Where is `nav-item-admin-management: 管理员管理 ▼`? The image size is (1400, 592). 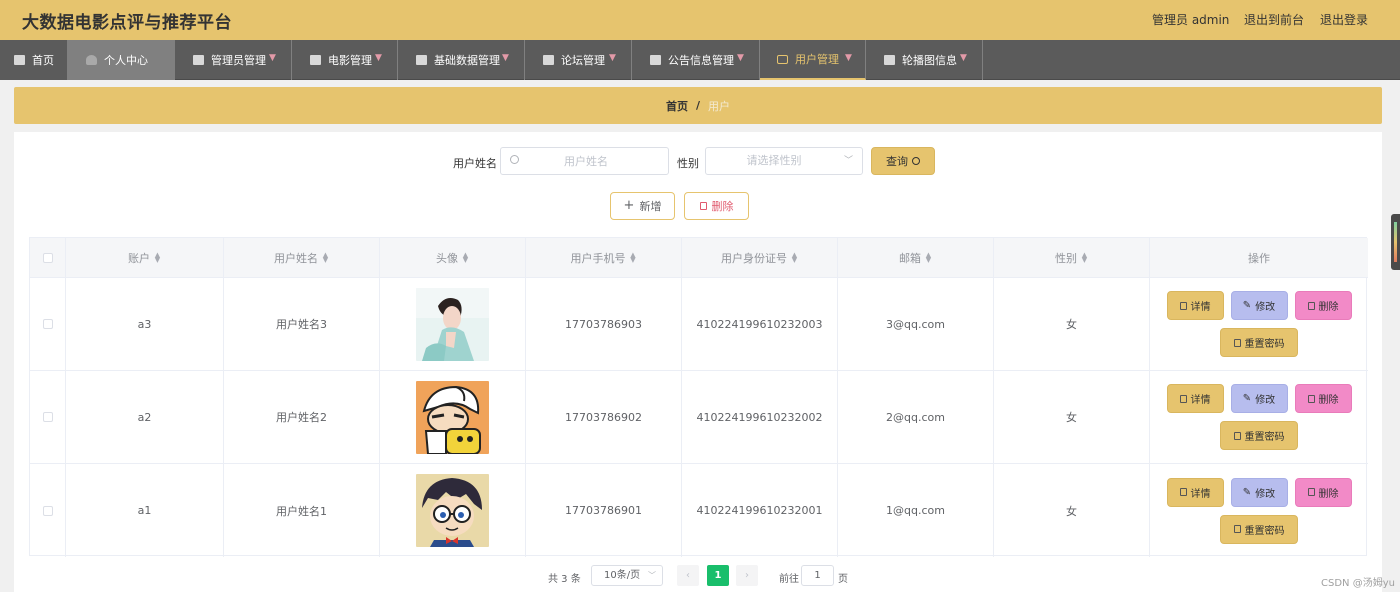
nav-item-admin-management: 管理员管理 ▼ is located at coordinates (233, 60).